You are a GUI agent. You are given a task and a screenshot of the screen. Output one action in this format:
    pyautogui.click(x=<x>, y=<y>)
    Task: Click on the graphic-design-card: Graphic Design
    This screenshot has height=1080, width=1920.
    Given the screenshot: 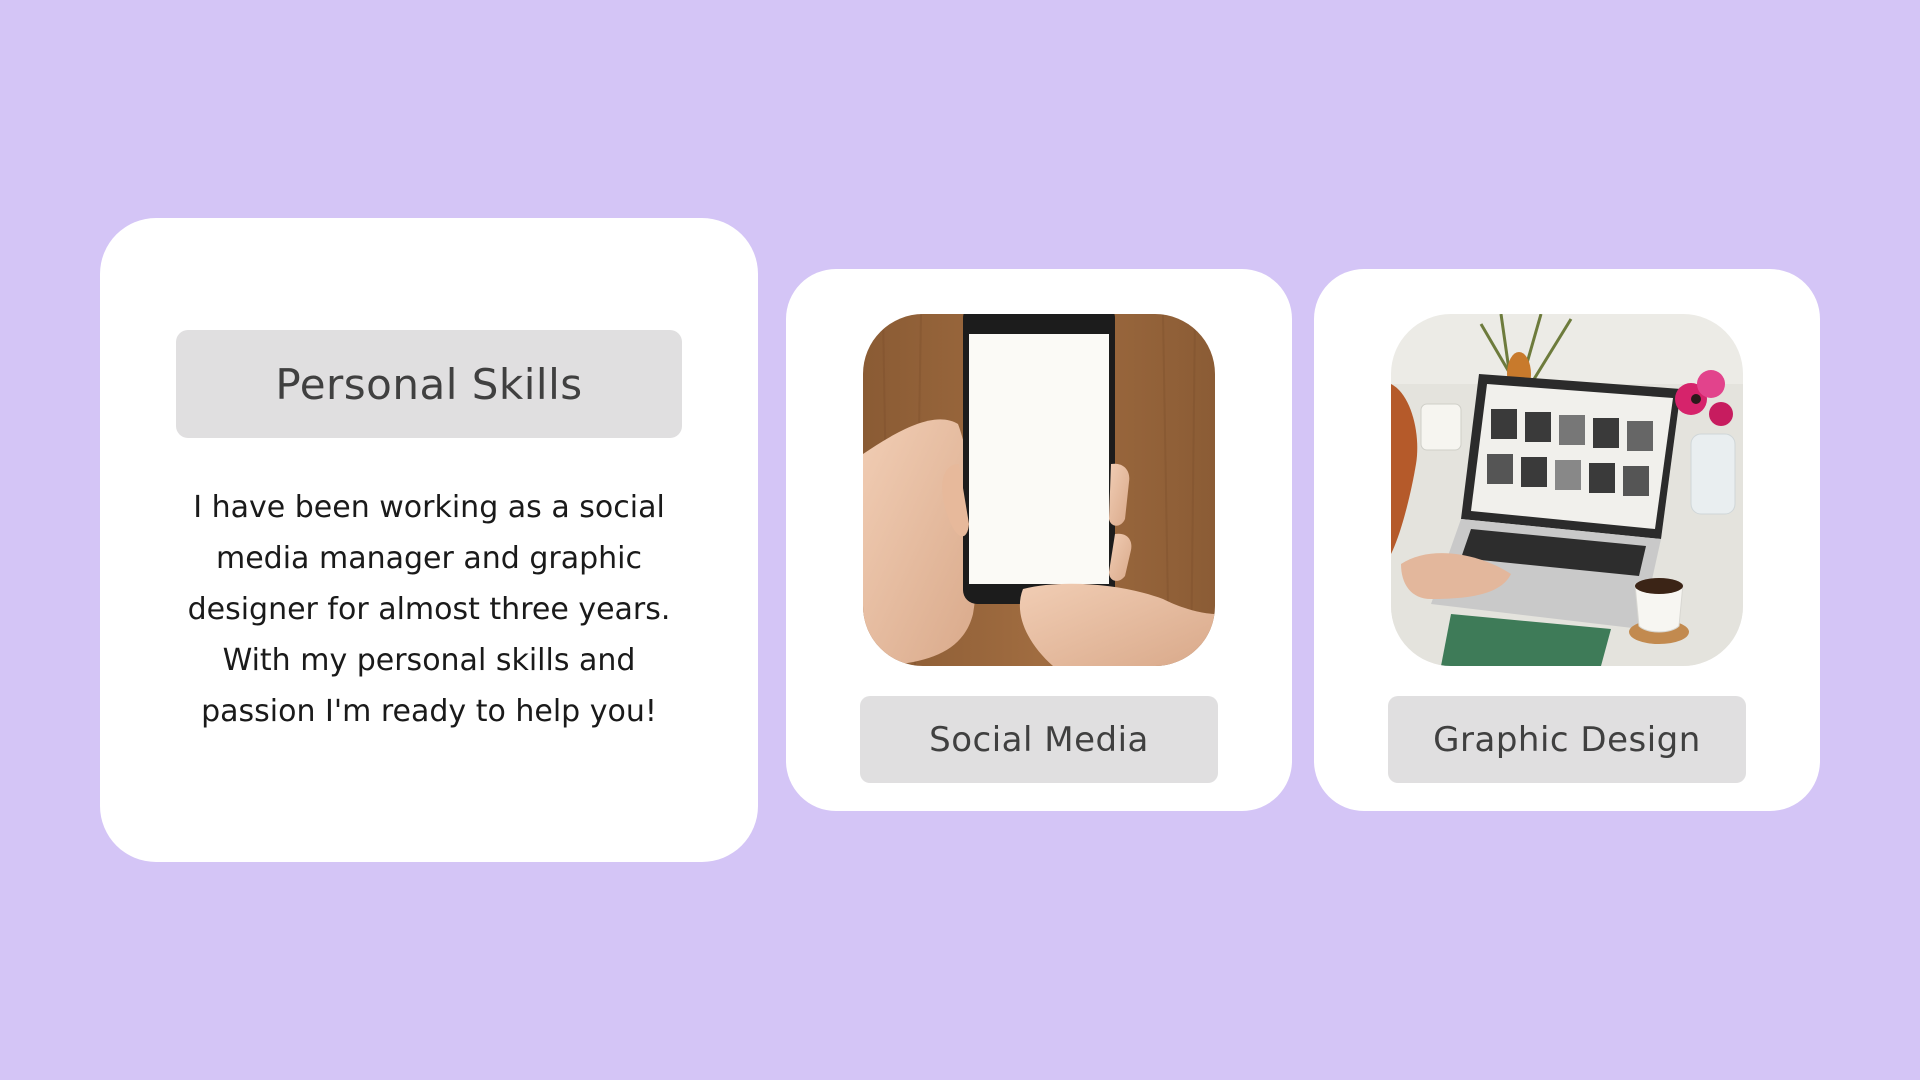 What is the action you would take?
    pyautogui.click(x=1567, y=540)
    